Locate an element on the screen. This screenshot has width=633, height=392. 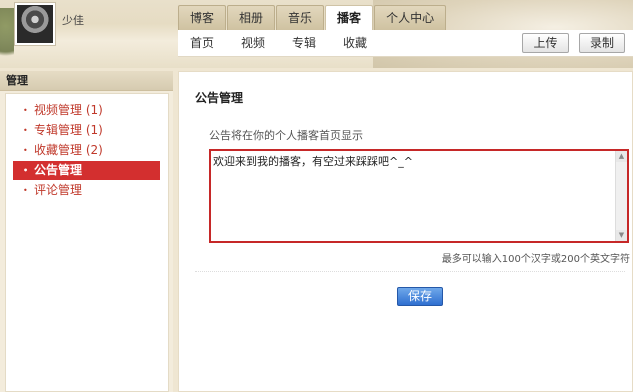
sidebar-item-album-management: • 专辑管理 (1) is located at coordinates (86, 130).